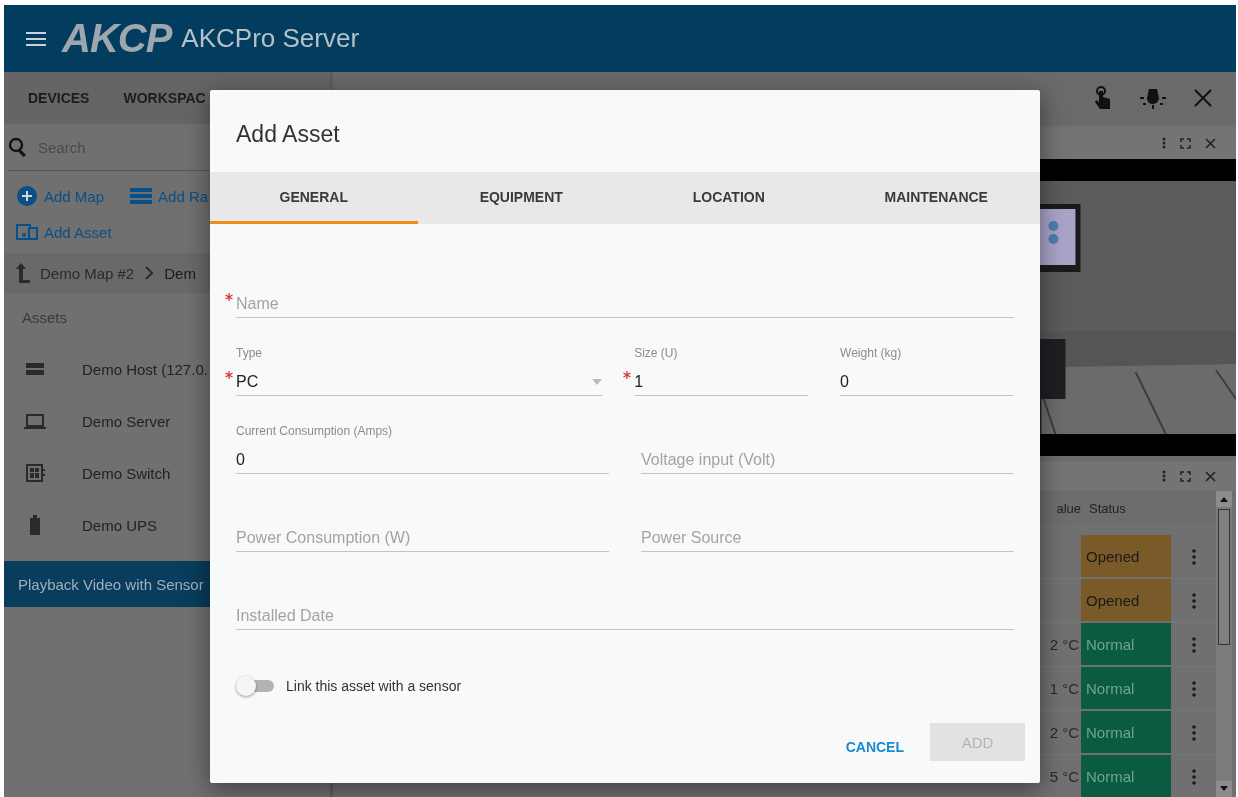  I want to click on table-cell: 5 °C, so click(1064, 776).